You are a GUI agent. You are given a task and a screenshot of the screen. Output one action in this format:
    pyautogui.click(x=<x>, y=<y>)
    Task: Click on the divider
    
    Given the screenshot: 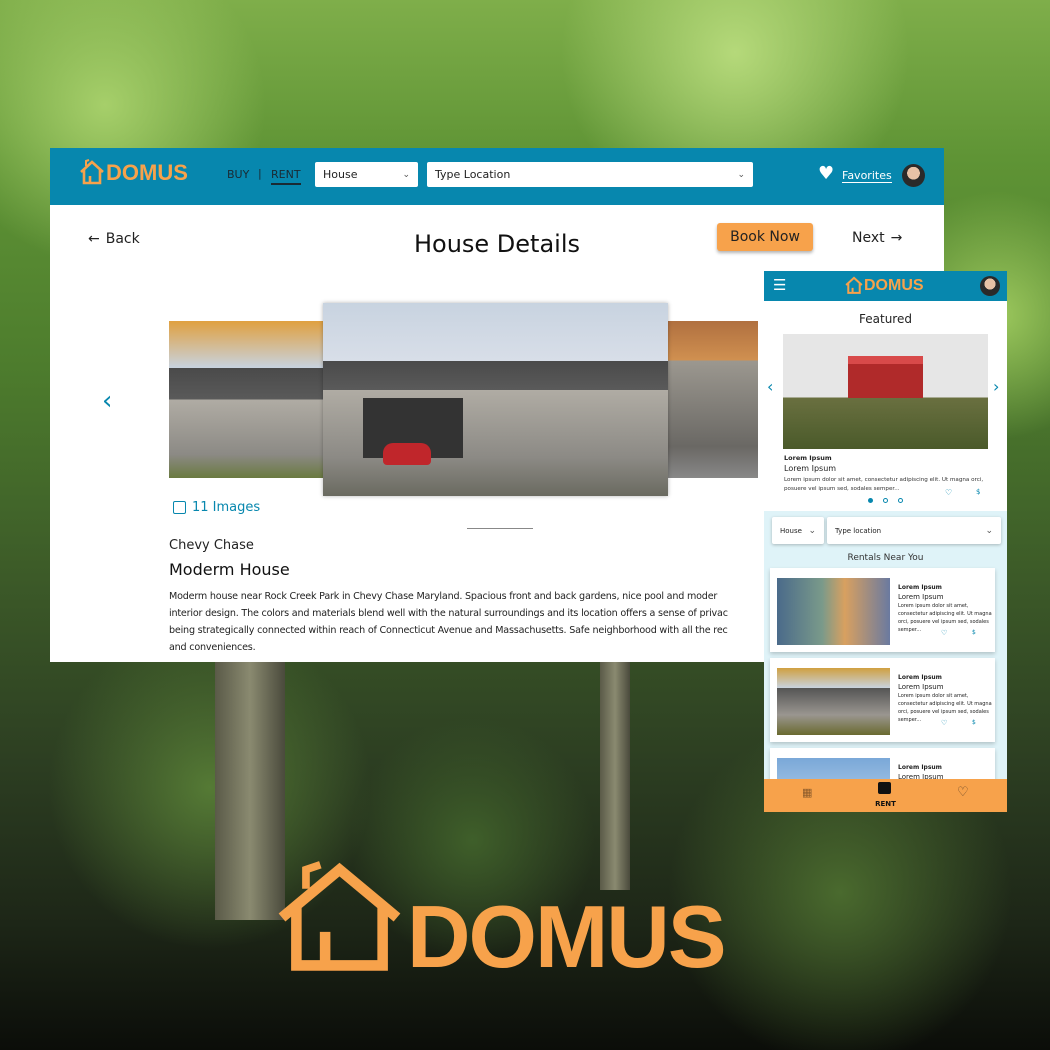 What is the action you would take?
    pyautogui.click(x=500, y=528)
    